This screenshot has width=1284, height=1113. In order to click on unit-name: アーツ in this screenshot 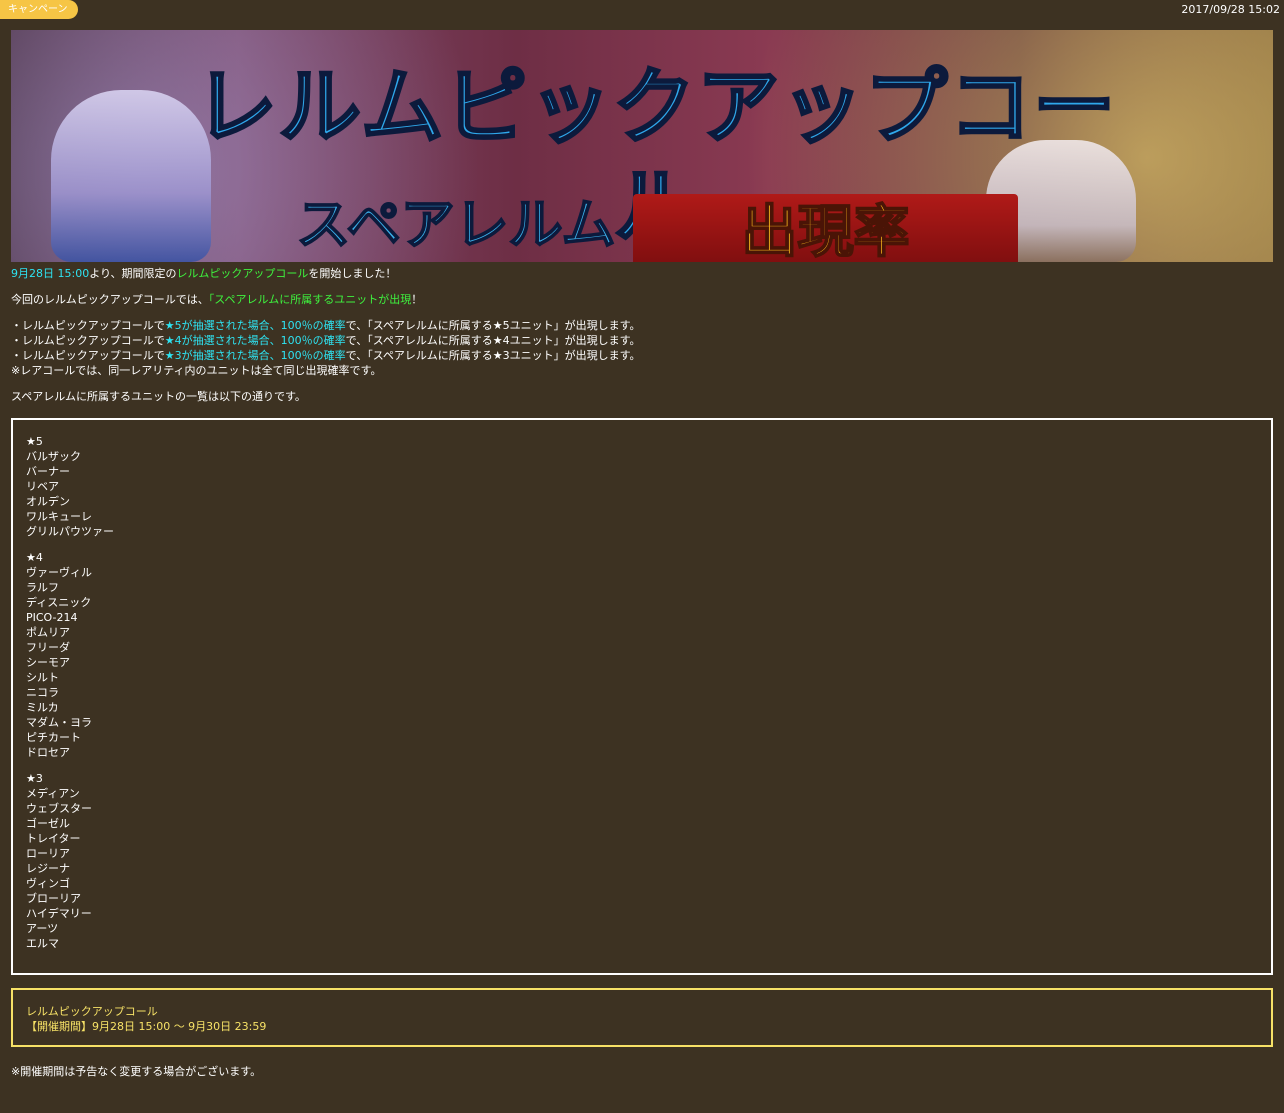, I will do `click(42, 928)`.